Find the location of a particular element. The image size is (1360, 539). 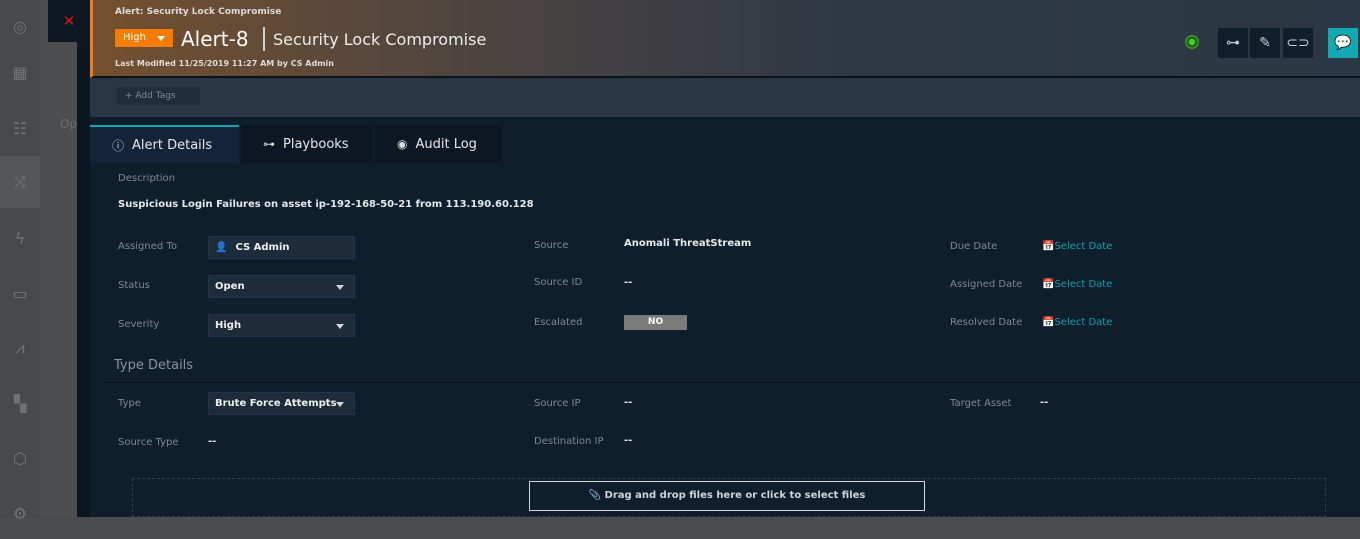

due-date-picker: 📅Select Date is located at coordinates (1077, 246).